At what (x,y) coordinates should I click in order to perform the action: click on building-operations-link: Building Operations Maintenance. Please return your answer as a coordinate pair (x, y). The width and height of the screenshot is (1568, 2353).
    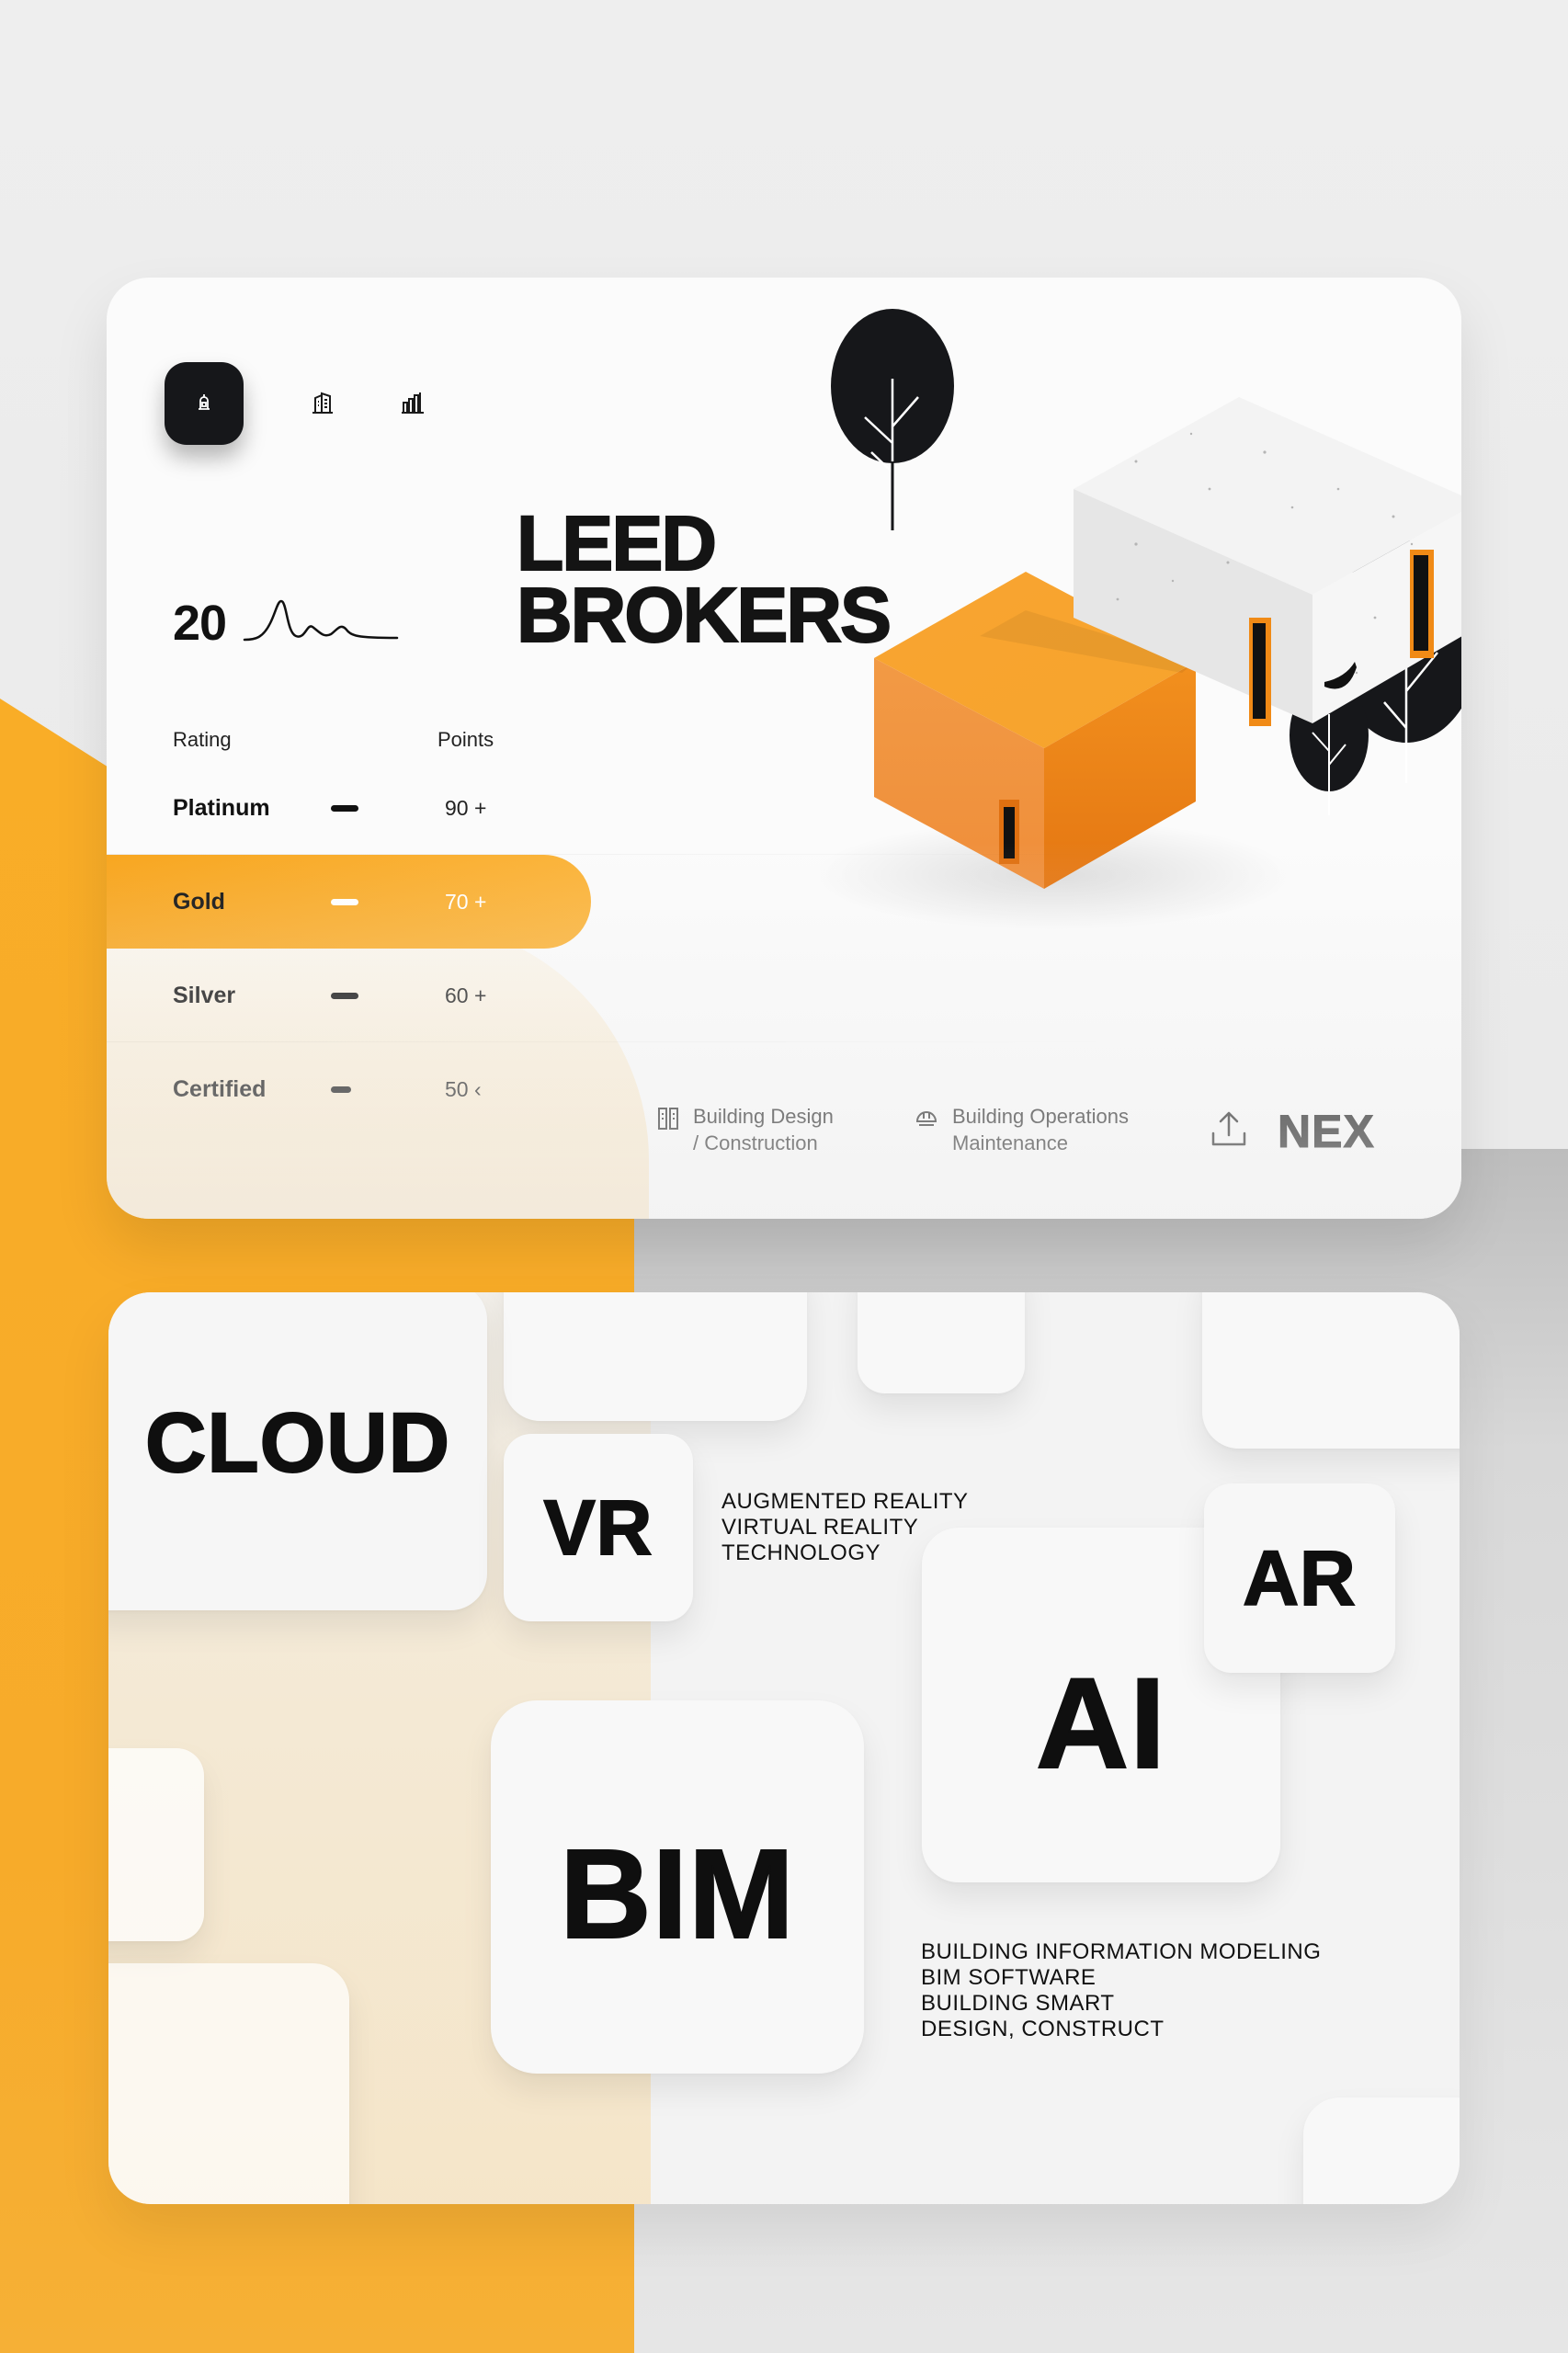
    Looking at the image, I should click on (1021, 1129).